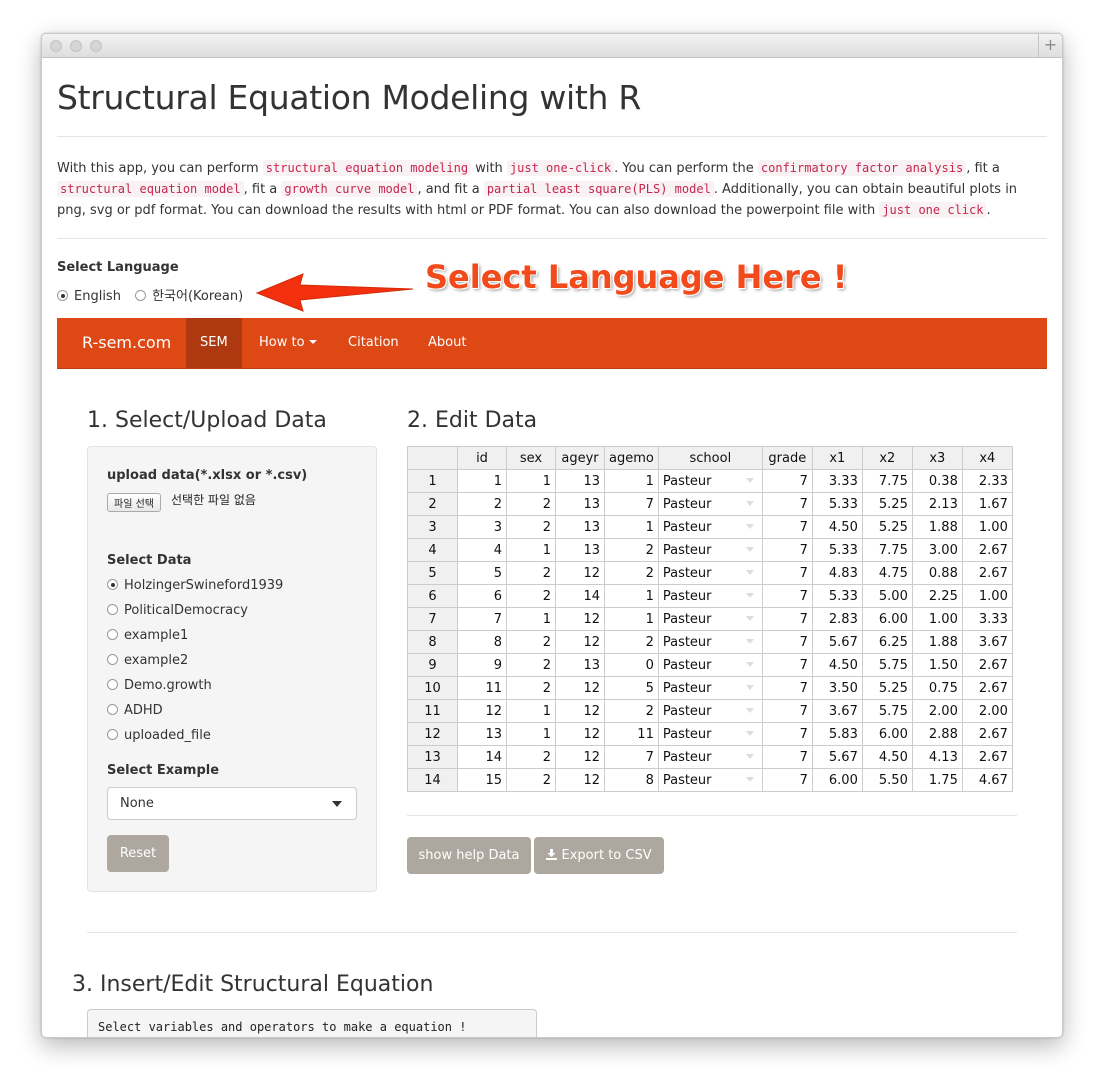 This screenshot has height=1088, width=1104. Describe the element at coordinates (710, 458) in the screenshot. I see `column-header: school` at that location.